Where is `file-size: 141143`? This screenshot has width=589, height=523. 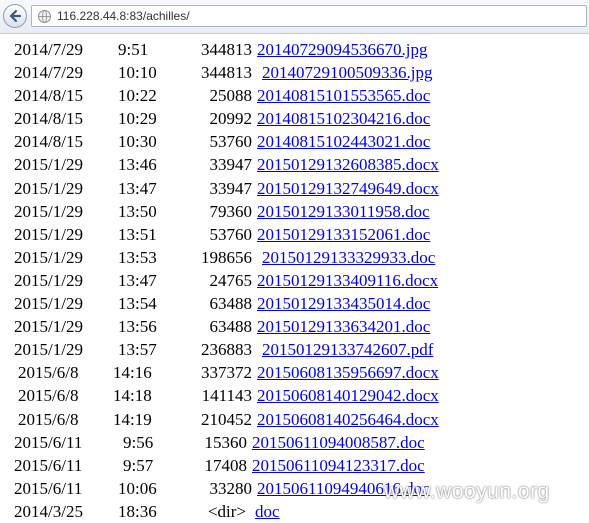
file-size: 141143 is located at coordinates (226, 396).